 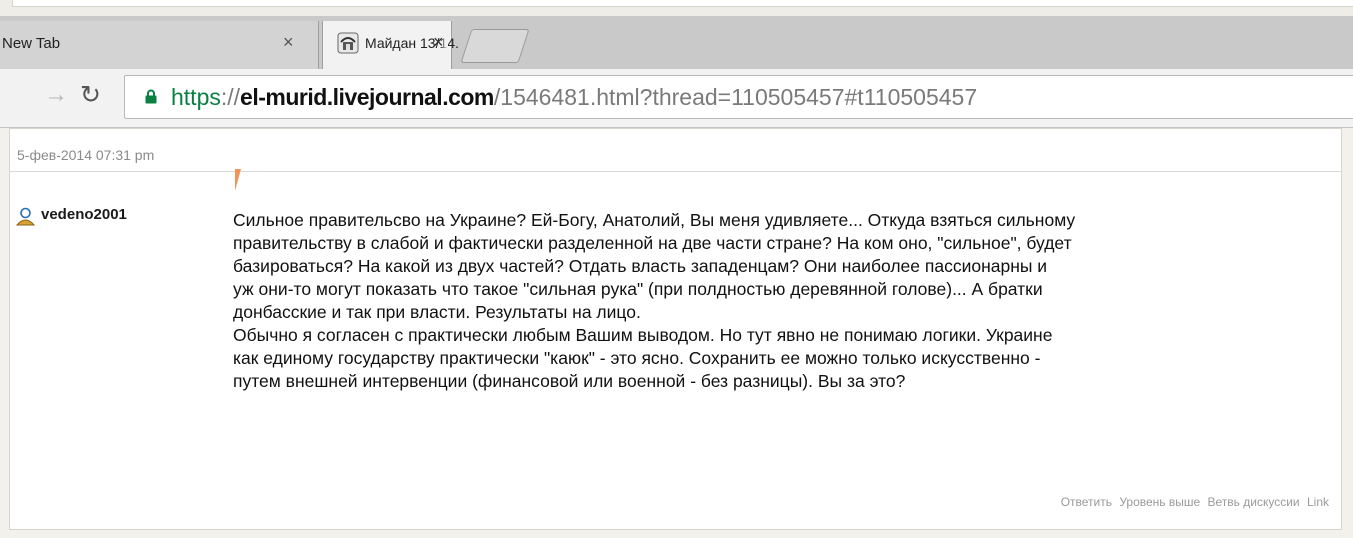 I want to click on tab-title: New Tab, so click(x=31, y=43).